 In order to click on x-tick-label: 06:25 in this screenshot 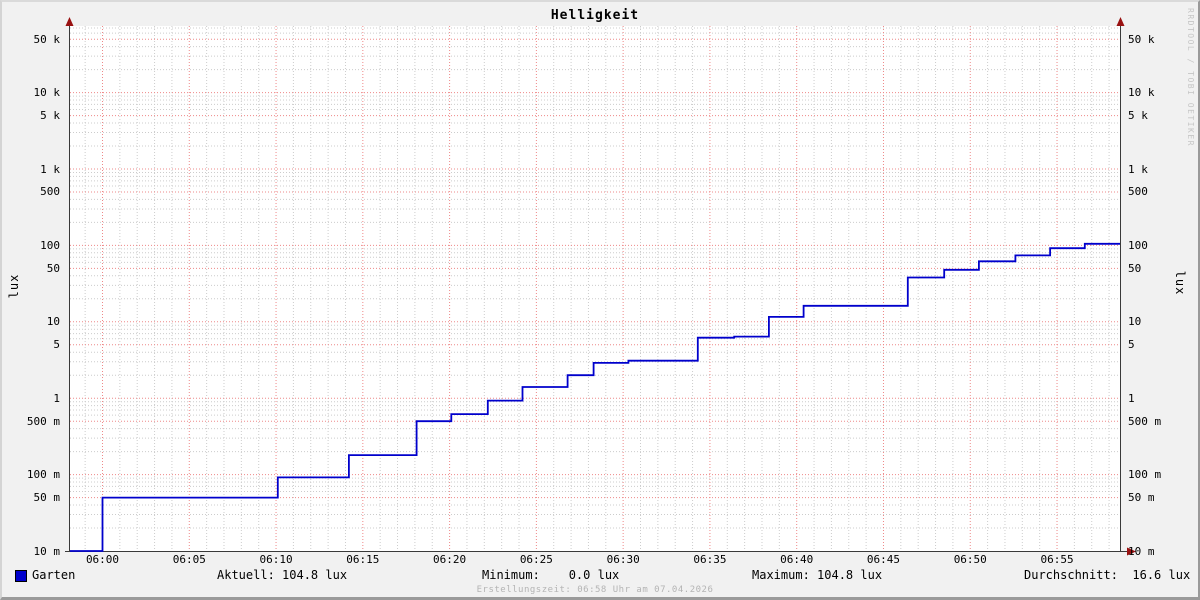, I will do `click(536, 559)`.